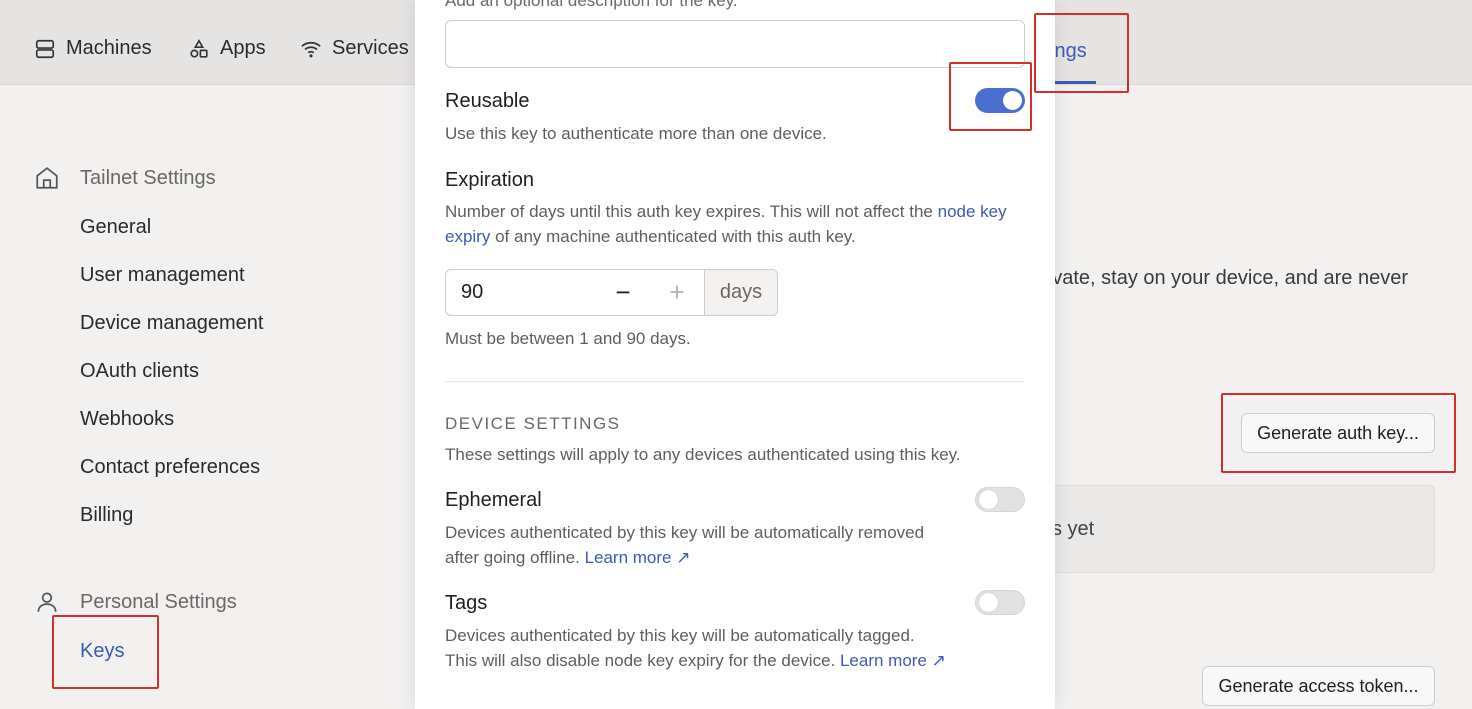  I want to click on ephemeral-help-line2: after going offline., so click(515, 557).